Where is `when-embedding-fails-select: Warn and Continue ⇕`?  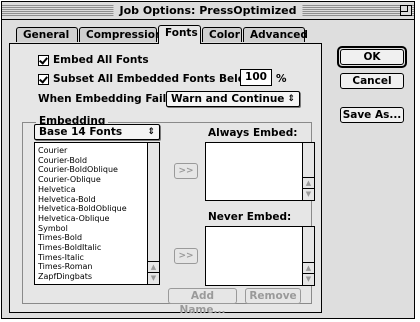
when-embedding-fails-select: Warn and Continue ⇕ is located at coordinates (233, 99).